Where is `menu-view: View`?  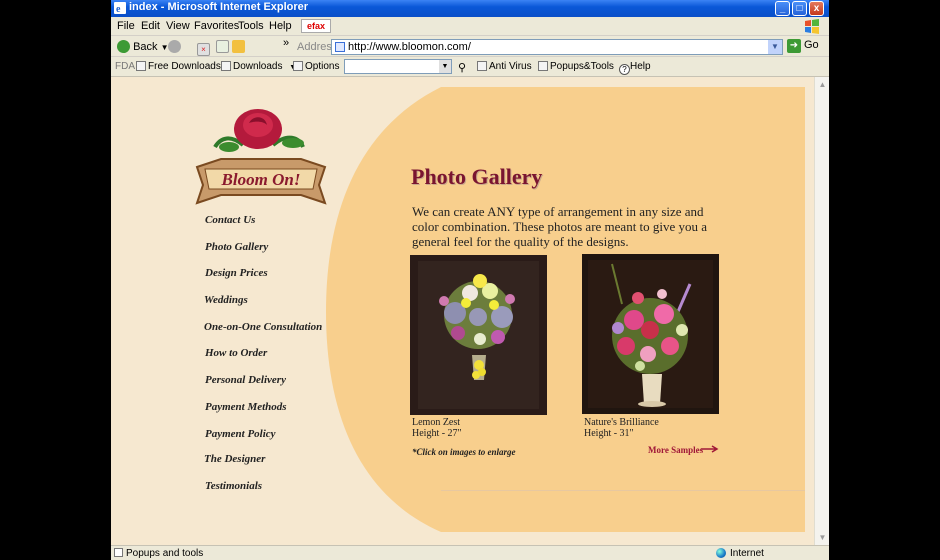 menu-view: View is located at coordinates (178, 26).